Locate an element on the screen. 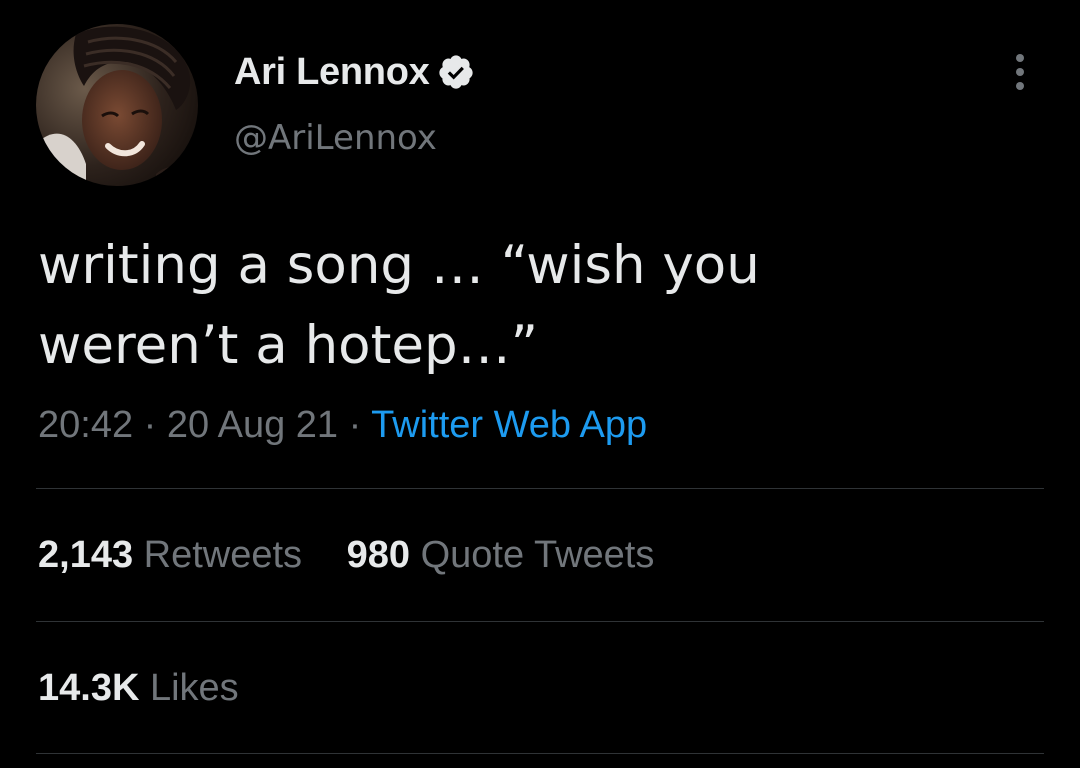 This screenshot has width=1080, height=768. avatar is located at coordinates (117, 105).